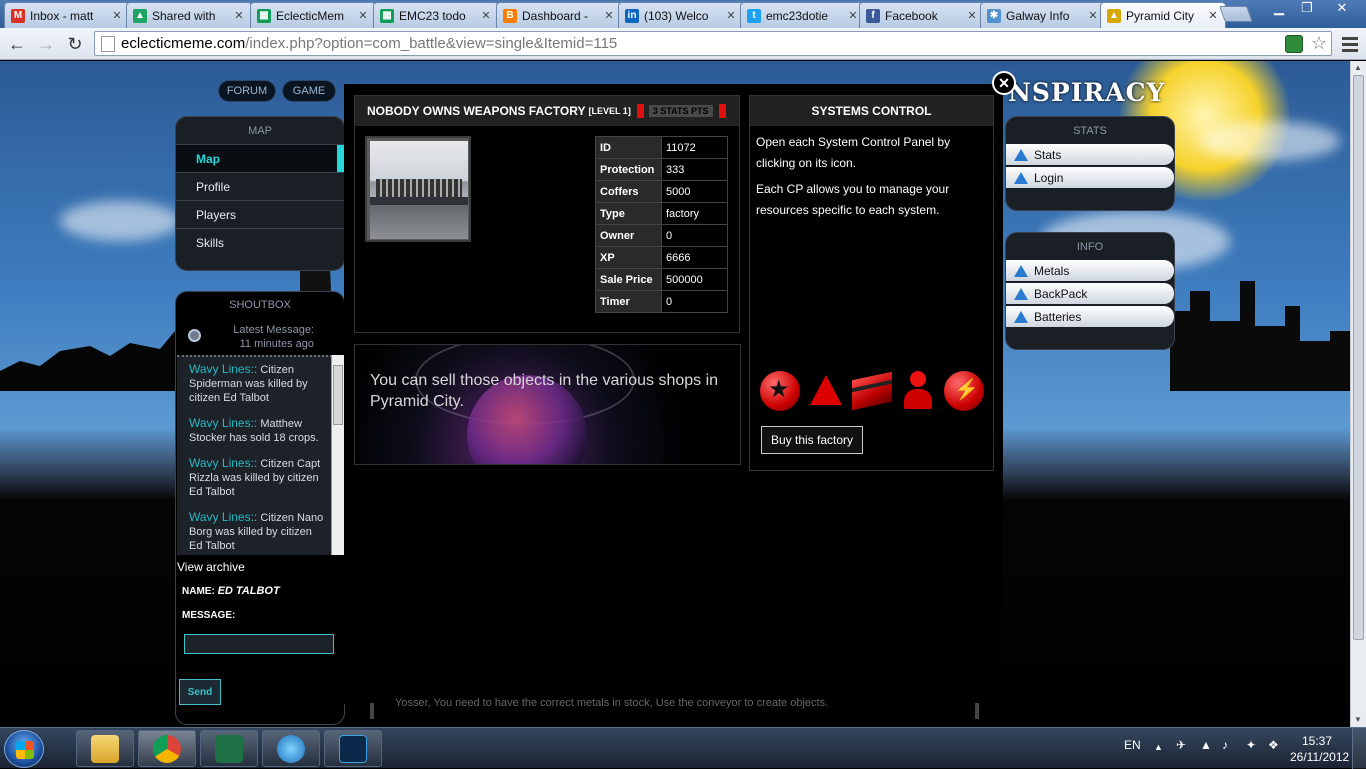 The width and height of the screenshot is (1366, 769). I want to click on maximize-window-button: ❐, so click(1307, 10).